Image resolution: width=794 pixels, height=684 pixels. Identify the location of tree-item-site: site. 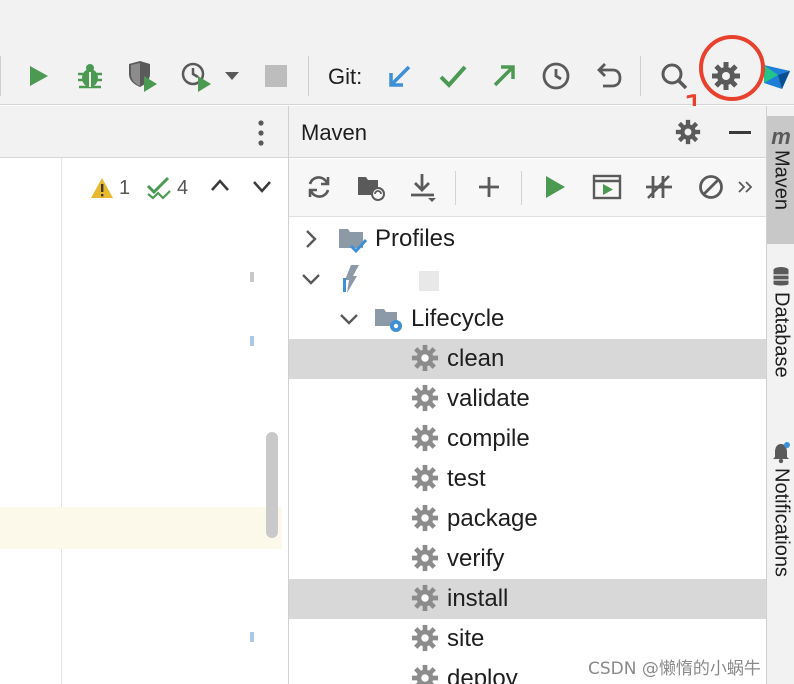
(528, 639).